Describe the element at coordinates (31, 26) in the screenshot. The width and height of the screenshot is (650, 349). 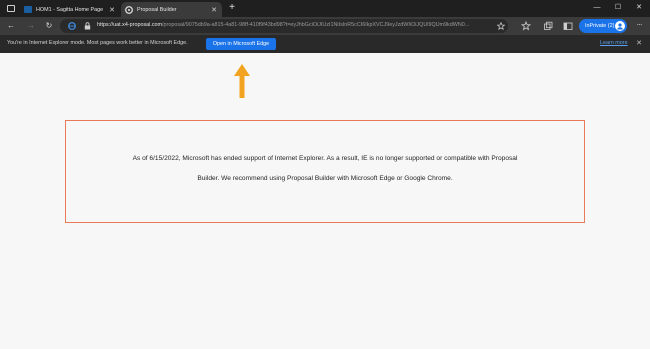
I see `forward-icon: →` at that location.